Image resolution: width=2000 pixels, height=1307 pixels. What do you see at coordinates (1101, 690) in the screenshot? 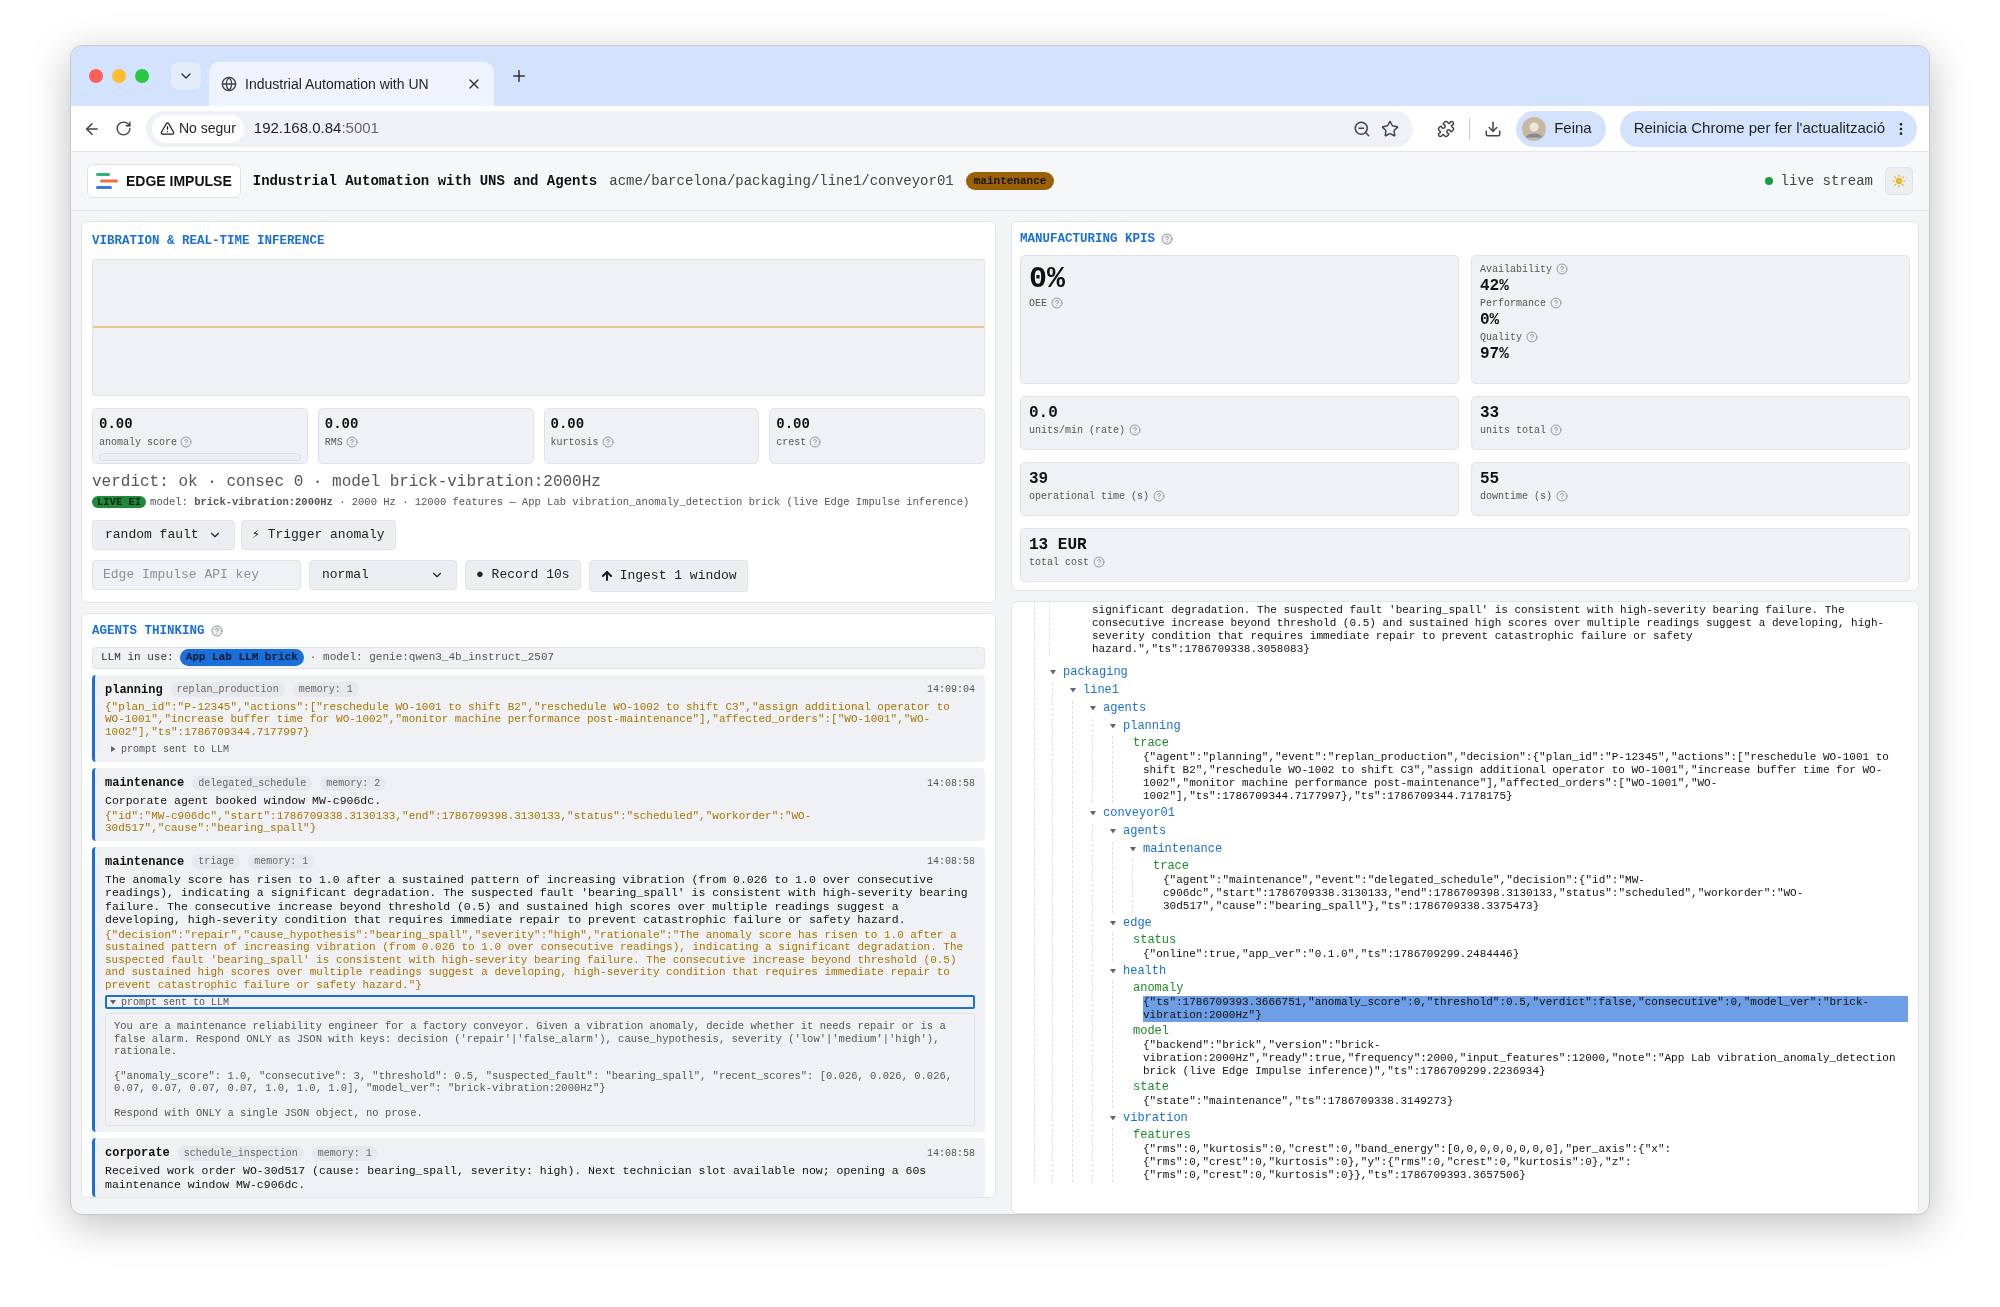
I see `tree-node: line1` at bounding box center [1101, 690].